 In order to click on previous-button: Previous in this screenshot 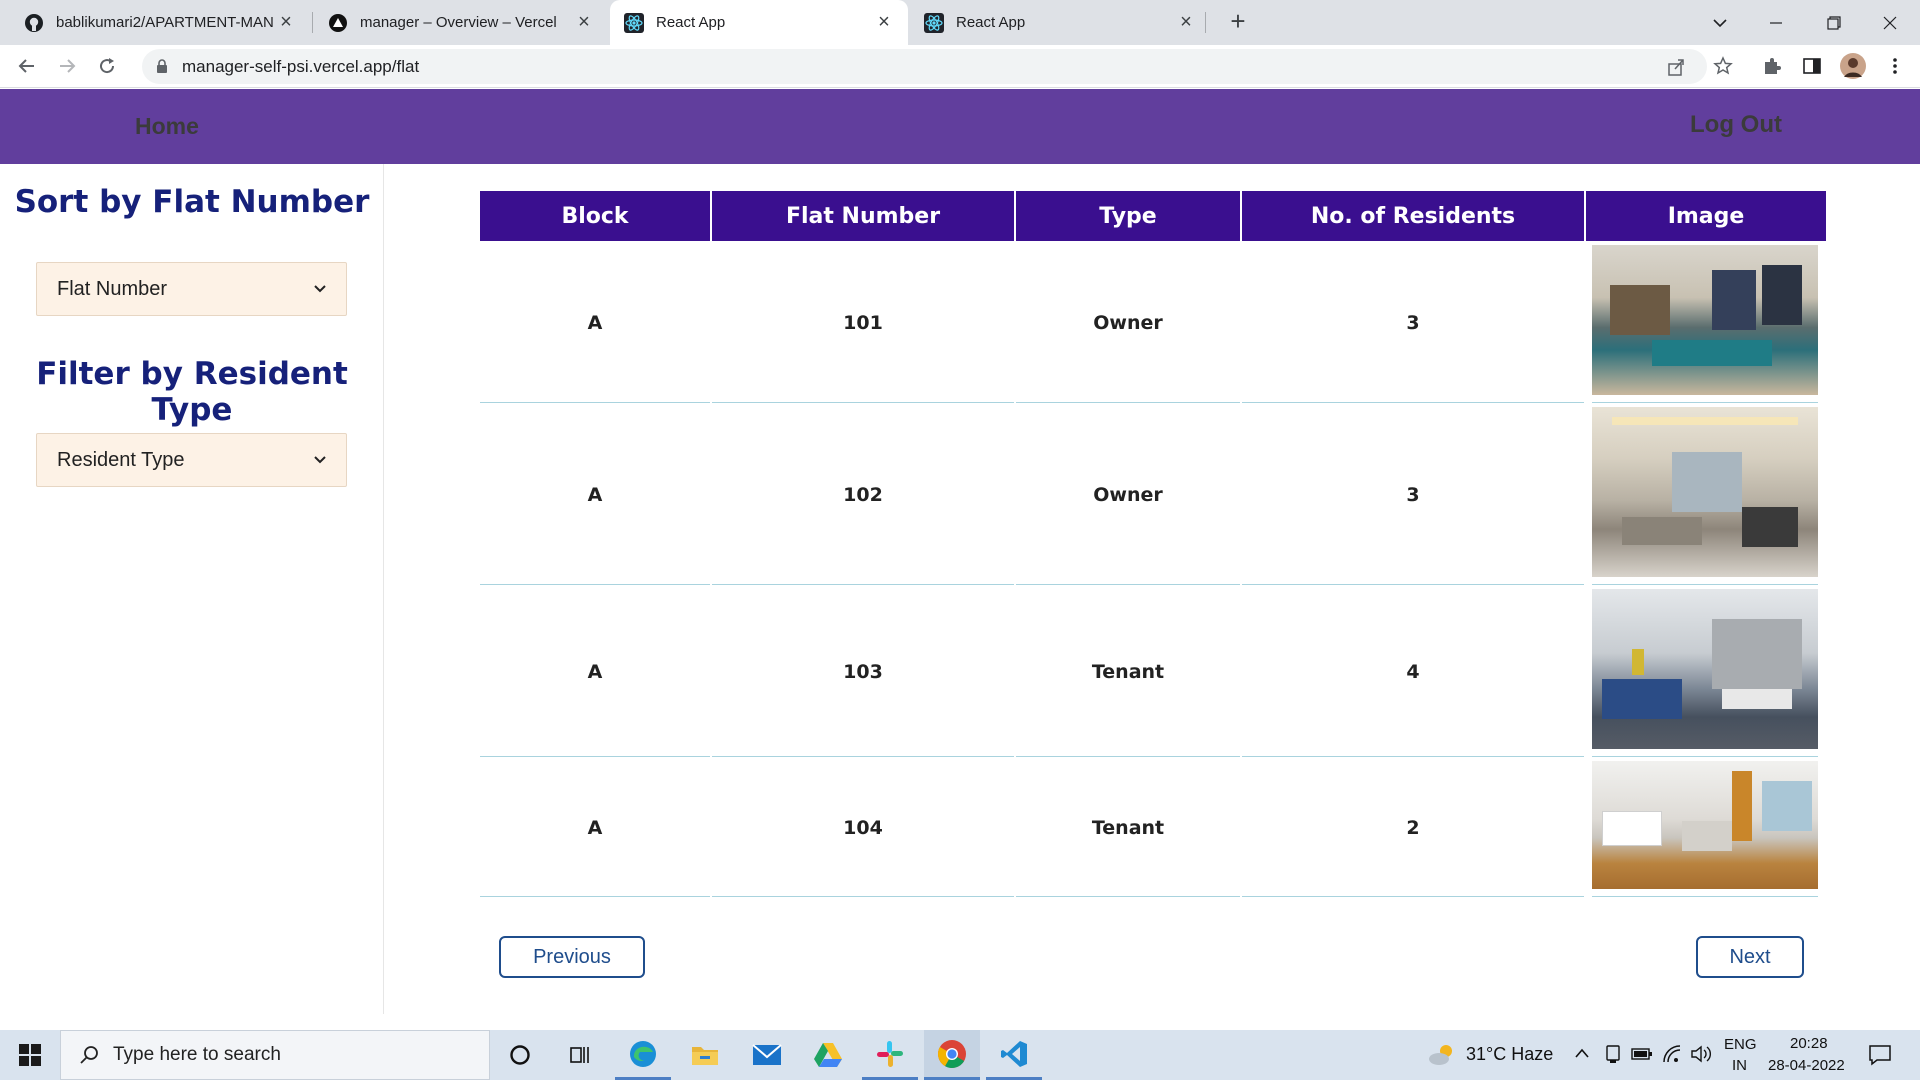, I will do `click(572, 957)`.